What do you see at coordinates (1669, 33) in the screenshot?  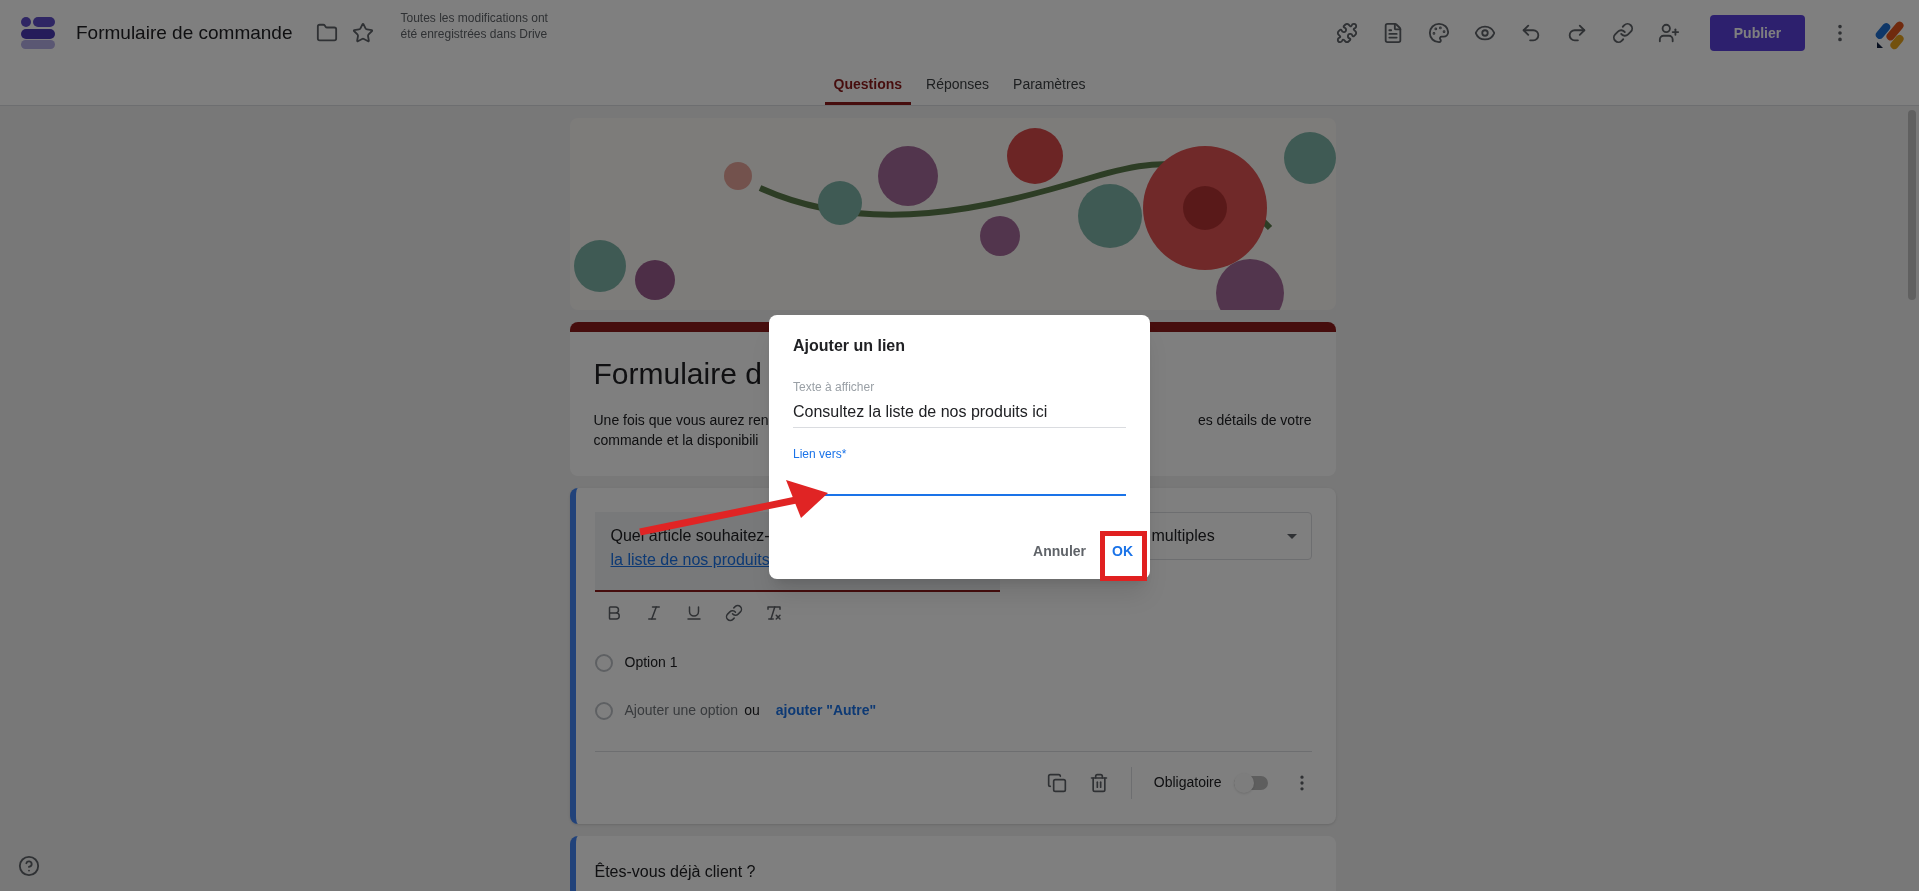 I see `add-person-icon` at bounding box center [1669, 33].